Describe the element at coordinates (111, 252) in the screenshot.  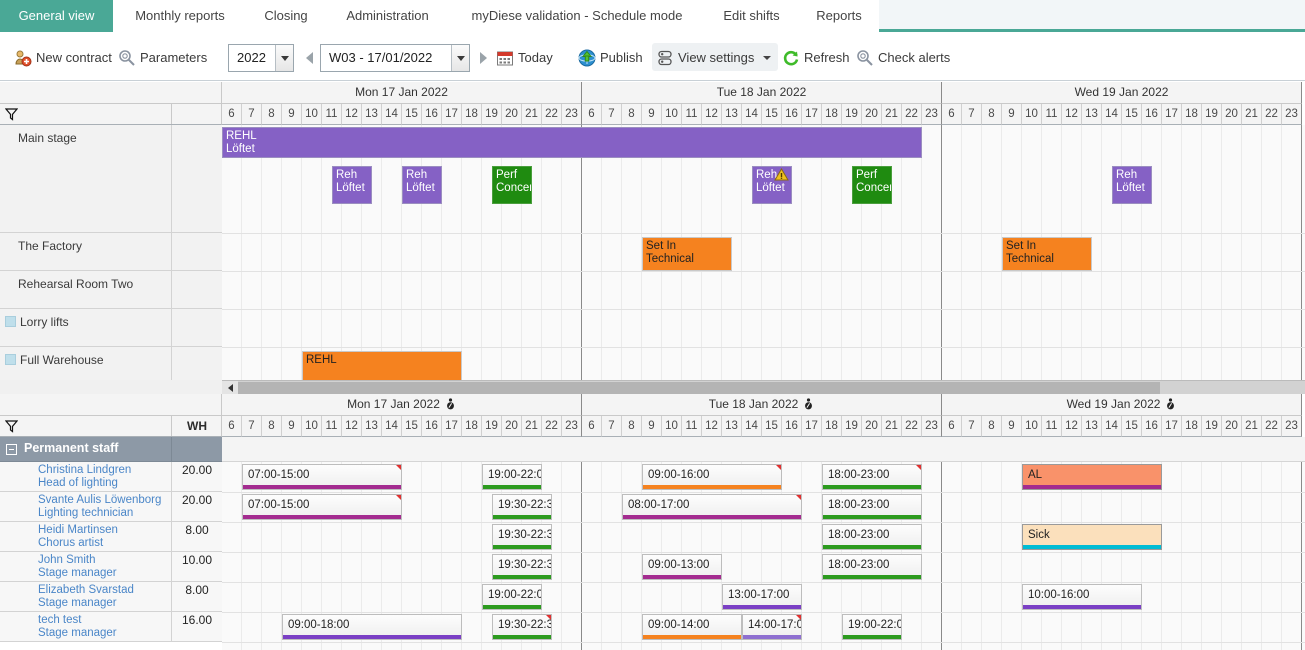
I see `resource-row: The Factory` at that location.